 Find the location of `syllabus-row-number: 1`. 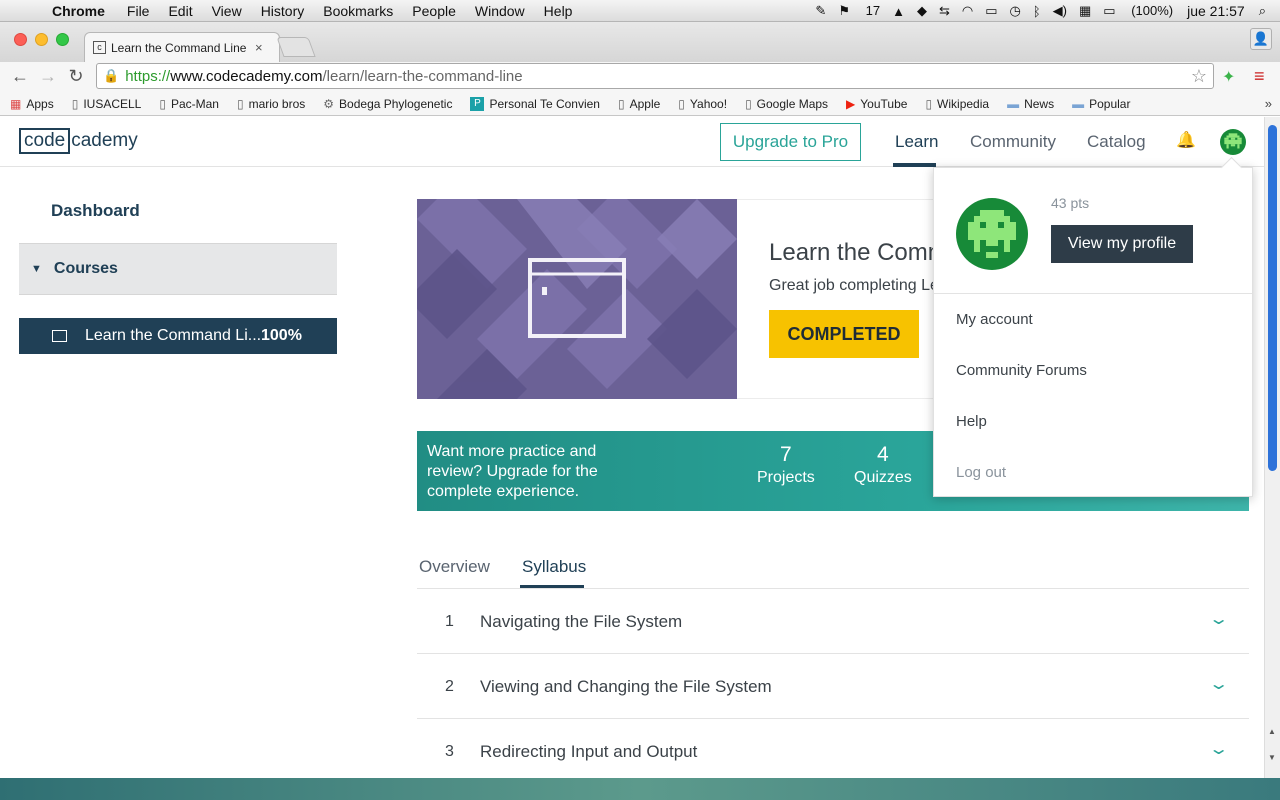

syllabus-row-number: 1 is located at coordinates (449, 621).